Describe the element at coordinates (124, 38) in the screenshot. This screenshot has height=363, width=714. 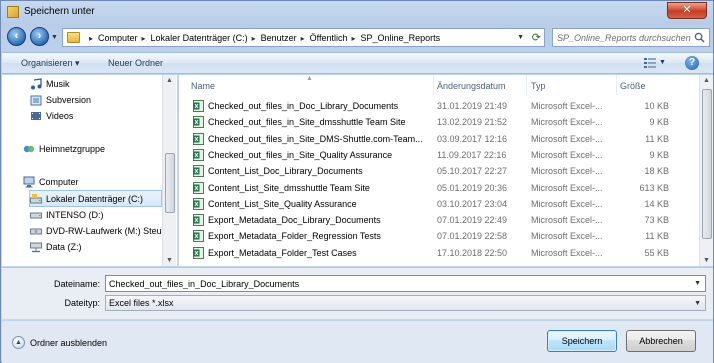
I see `breadcrumb-item: Computer ▸` at that location.